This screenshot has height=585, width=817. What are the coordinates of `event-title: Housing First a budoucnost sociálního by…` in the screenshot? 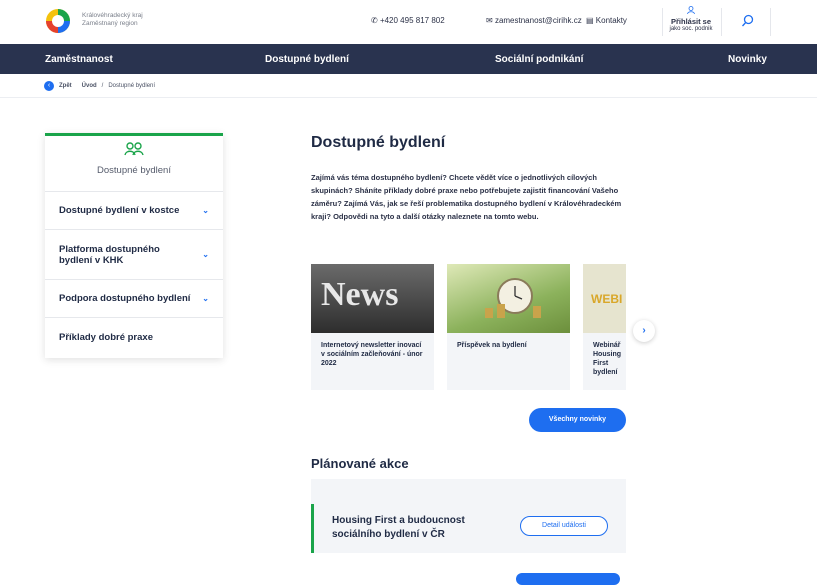 It's located at (398, 527).